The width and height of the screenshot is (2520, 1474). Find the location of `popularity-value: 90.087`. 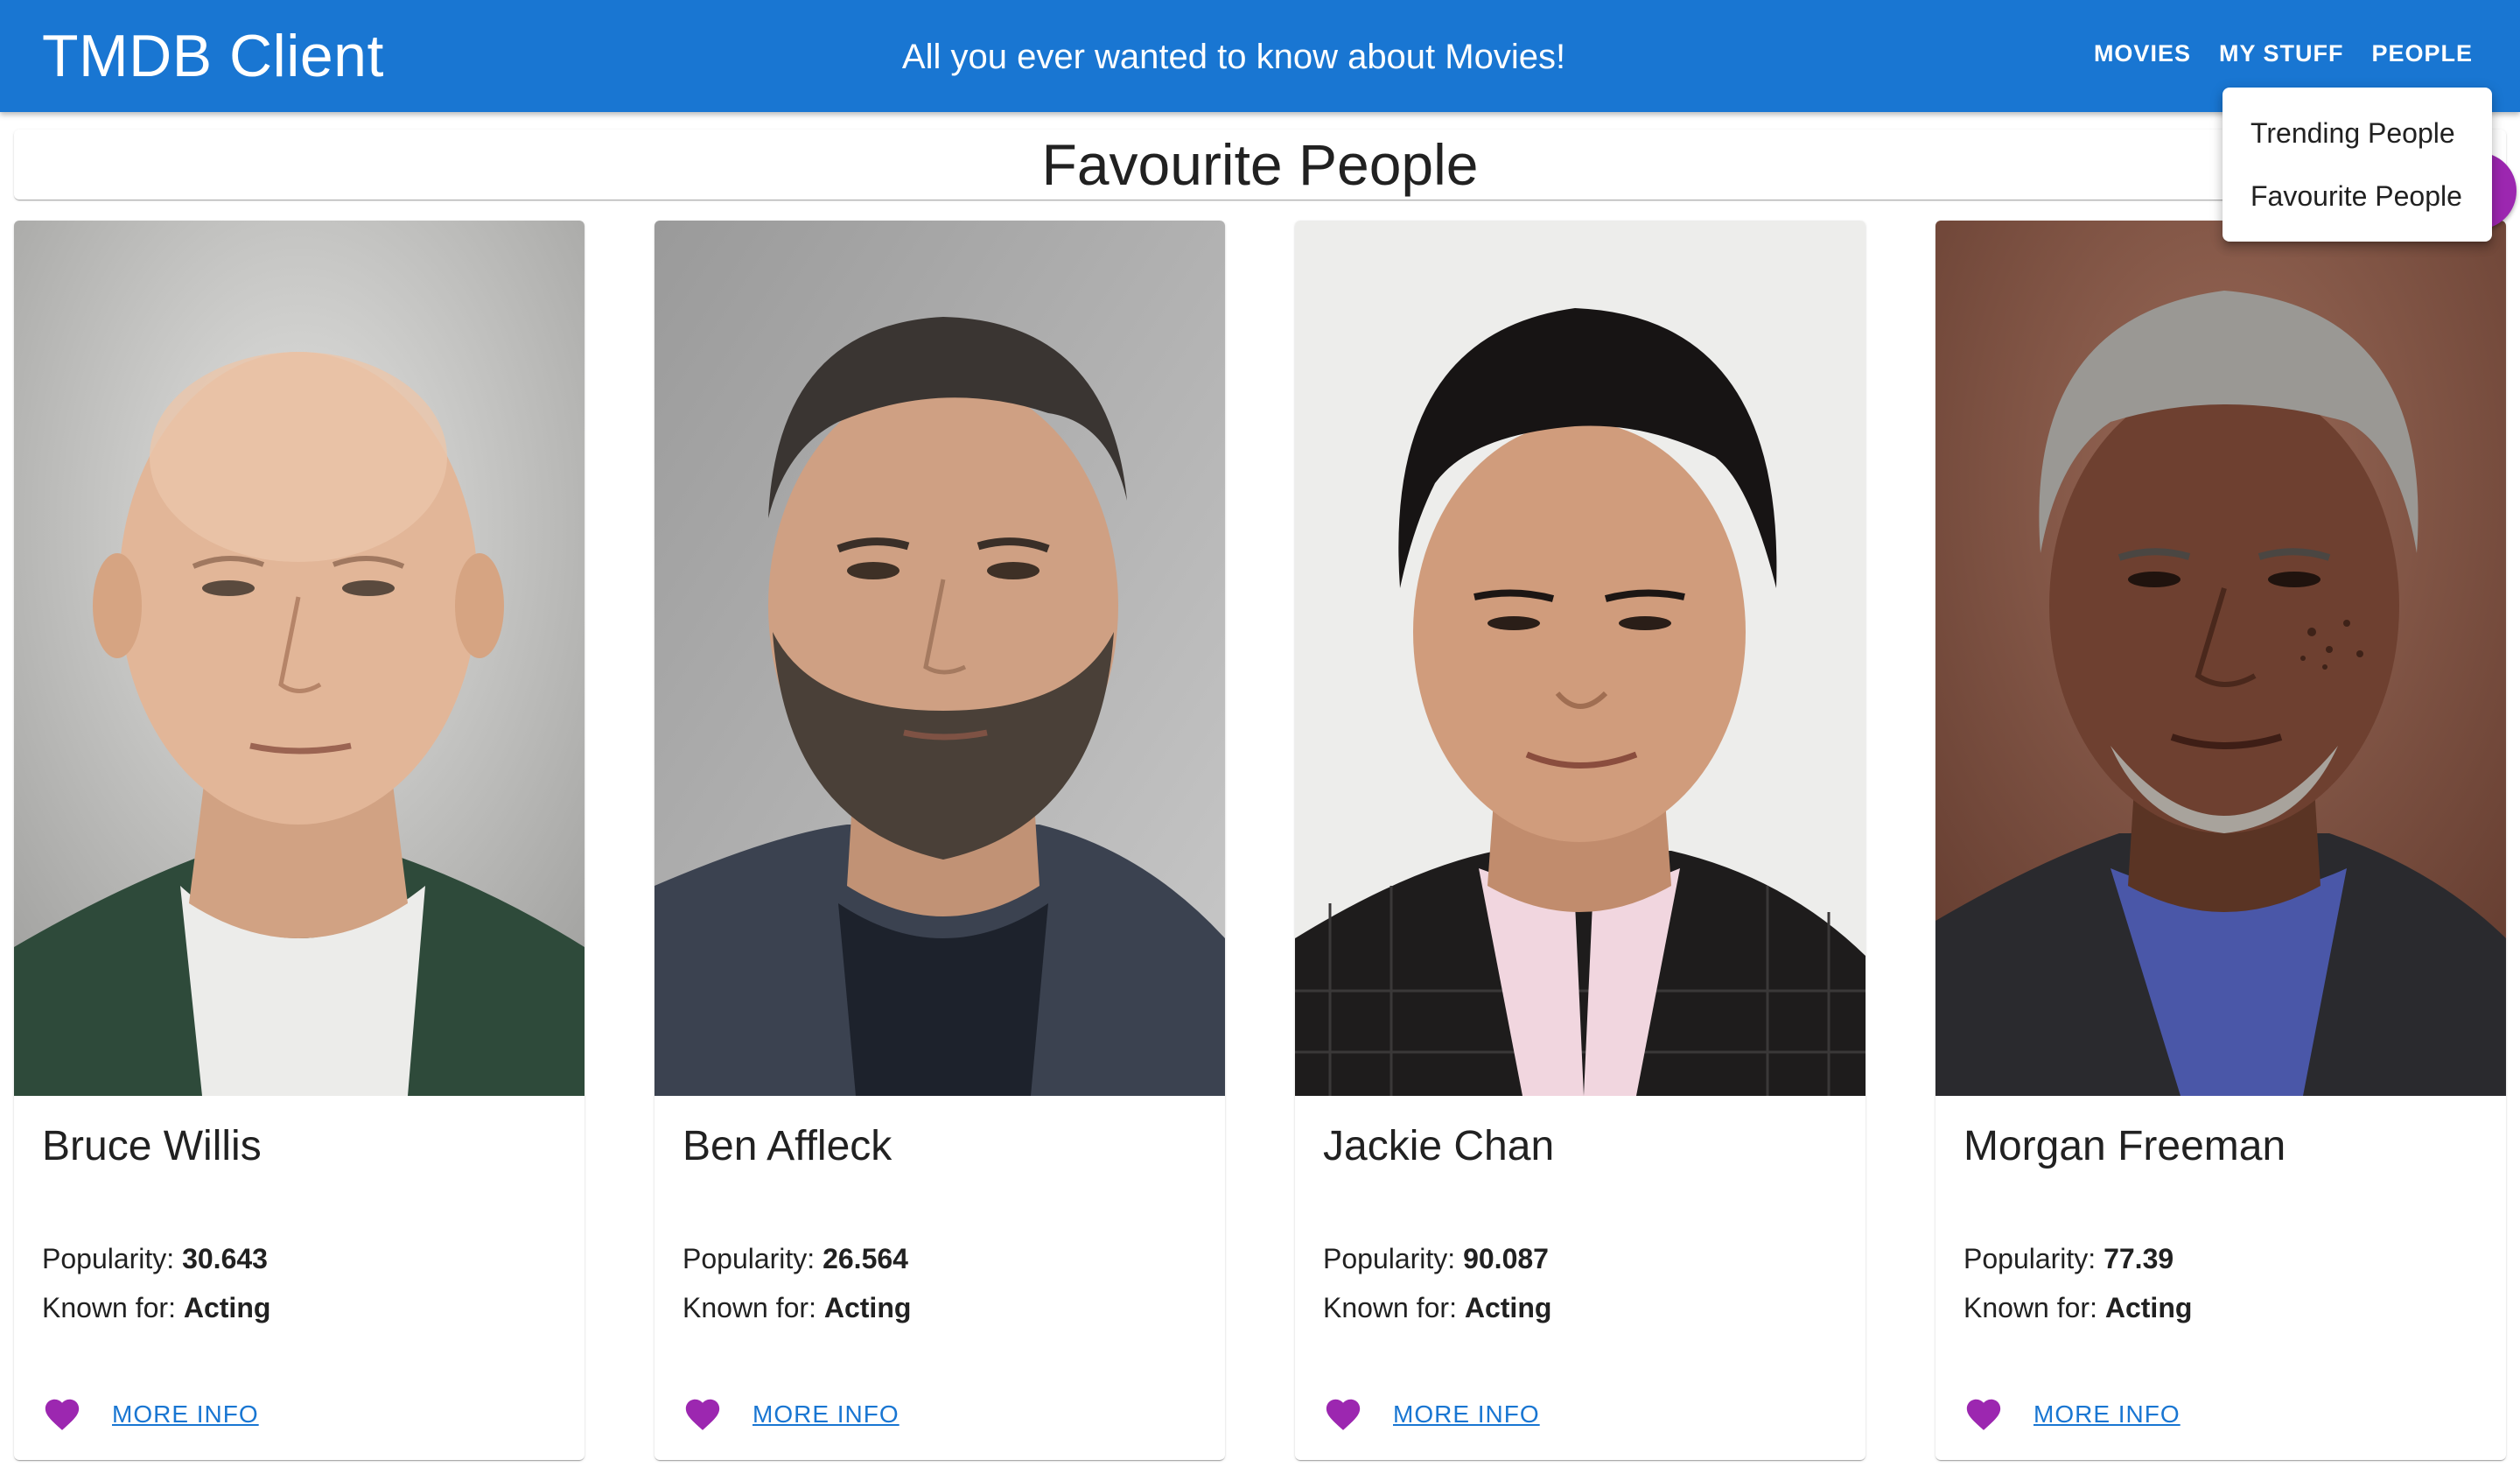

popularity-value: 90.087 is located at coordinates (1506, 1258).